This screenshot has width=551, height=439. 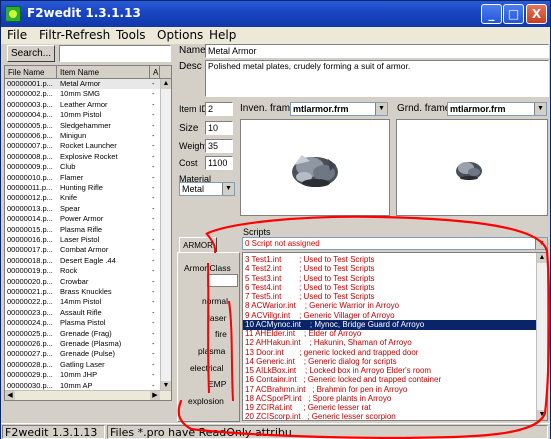 I want to click on table-row: 00000026.p... Grenade (Plasma) -, so click(x=82, y=344).